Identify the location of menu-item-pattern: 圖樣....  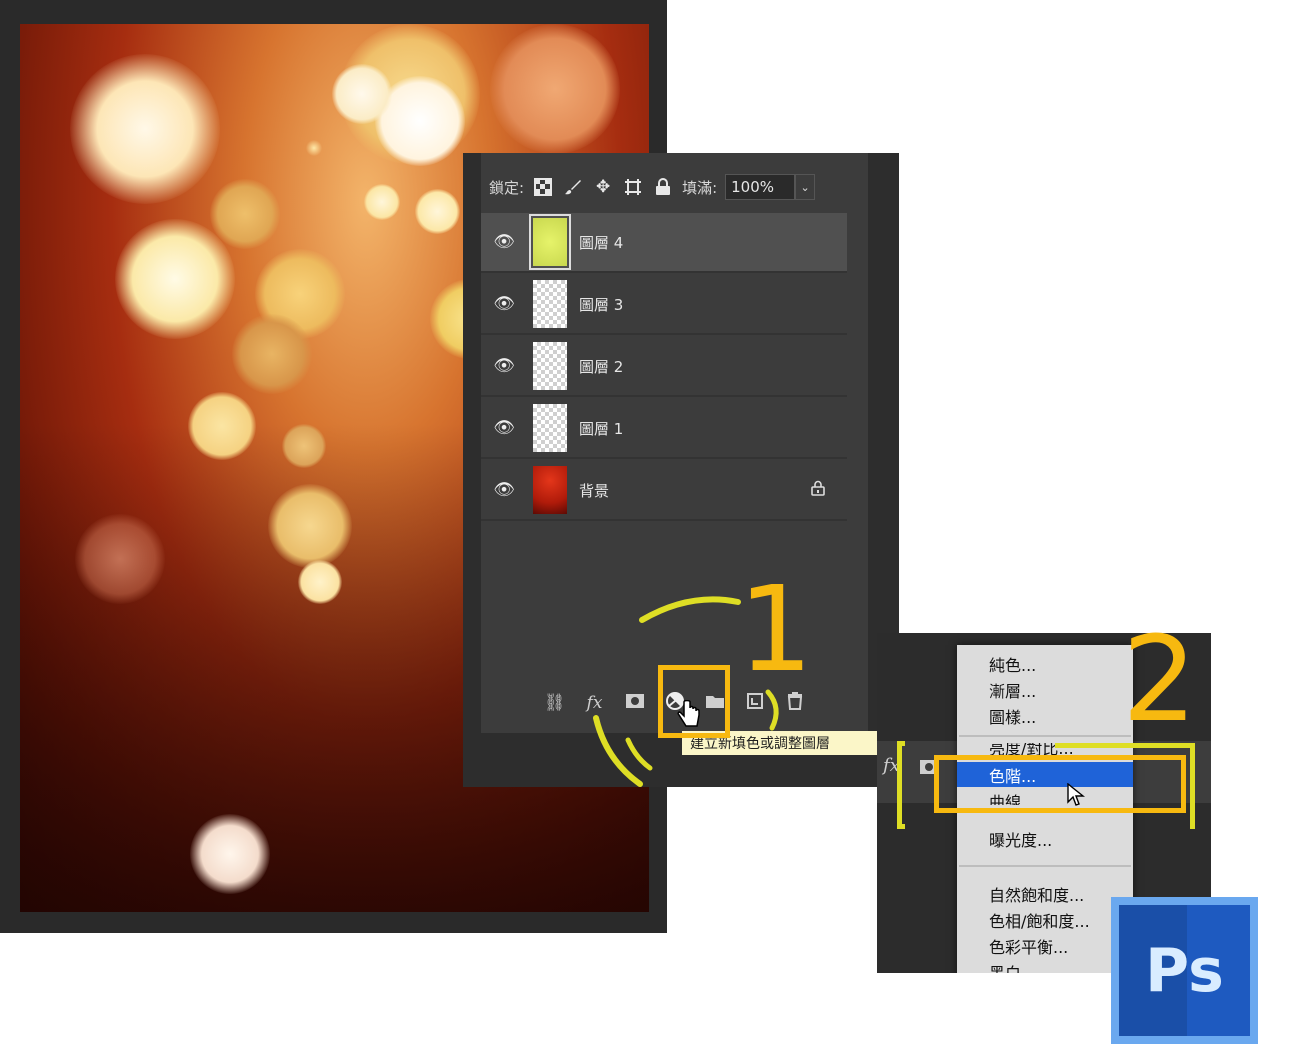
(1045, 715).